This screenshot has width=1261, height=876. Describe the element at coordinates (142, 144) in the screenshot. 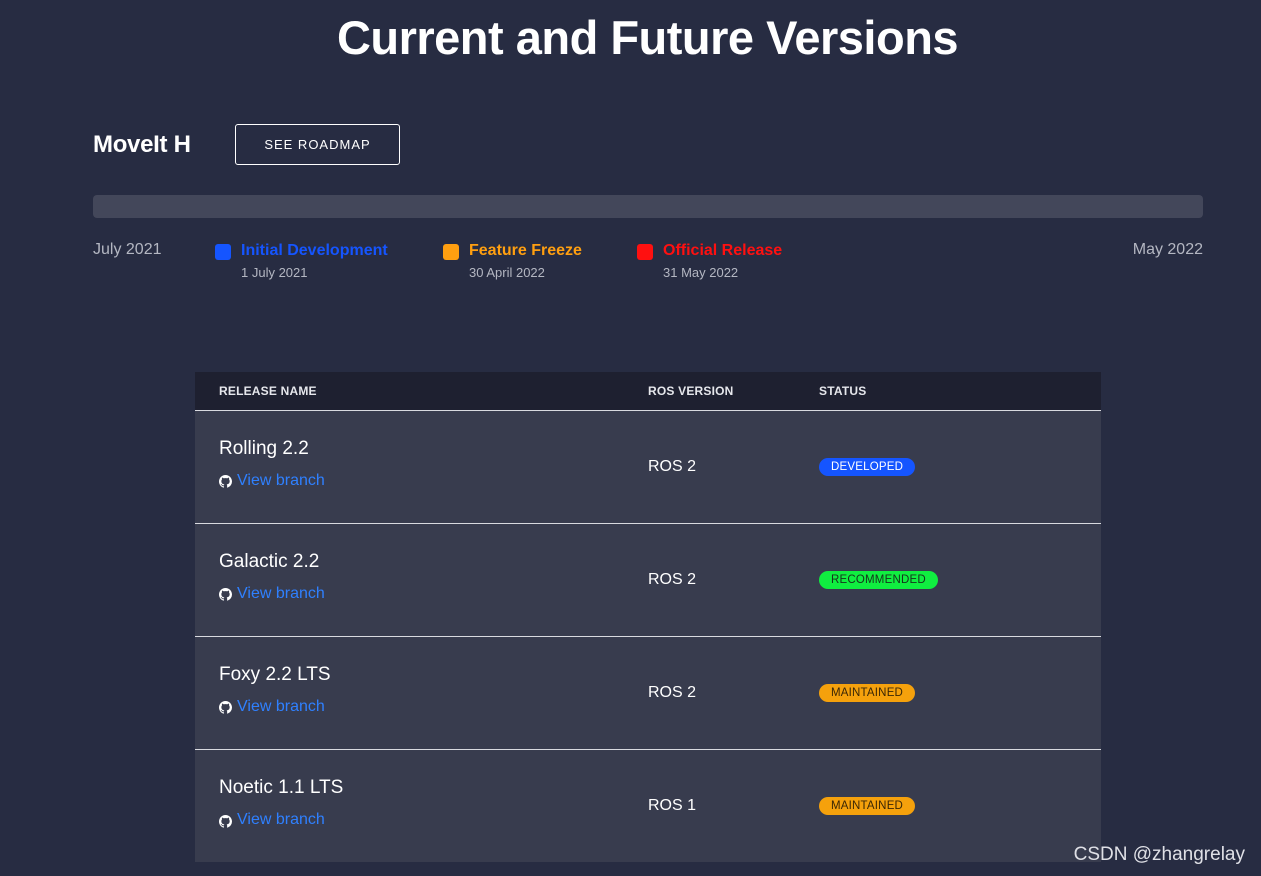

I see `release-name: MoveIt H` at that location.